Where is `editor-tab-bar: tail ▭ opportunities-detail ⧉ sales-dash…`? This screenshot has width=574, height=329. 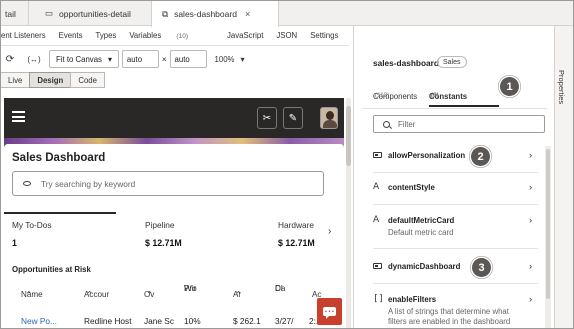
editor-tab-bar: tail ▭ opportunities-detail ⧉ sales-dash… is located at coordinates (287, 14).